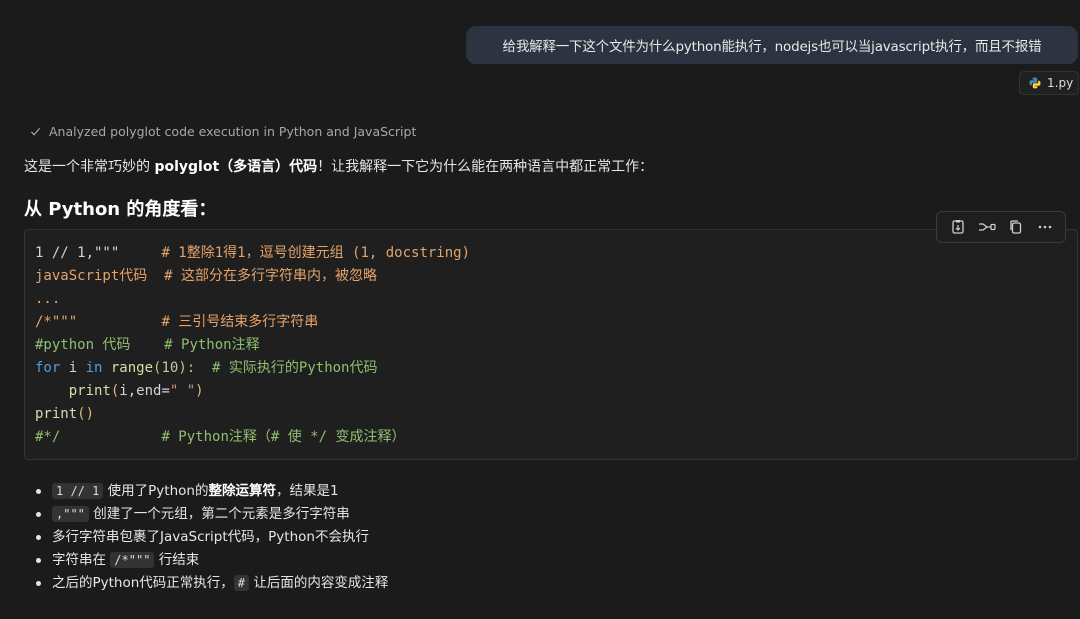  Describe the element at coordinates (81, 560) in the screenshot. I see `list-text: 字符串在` at that location.